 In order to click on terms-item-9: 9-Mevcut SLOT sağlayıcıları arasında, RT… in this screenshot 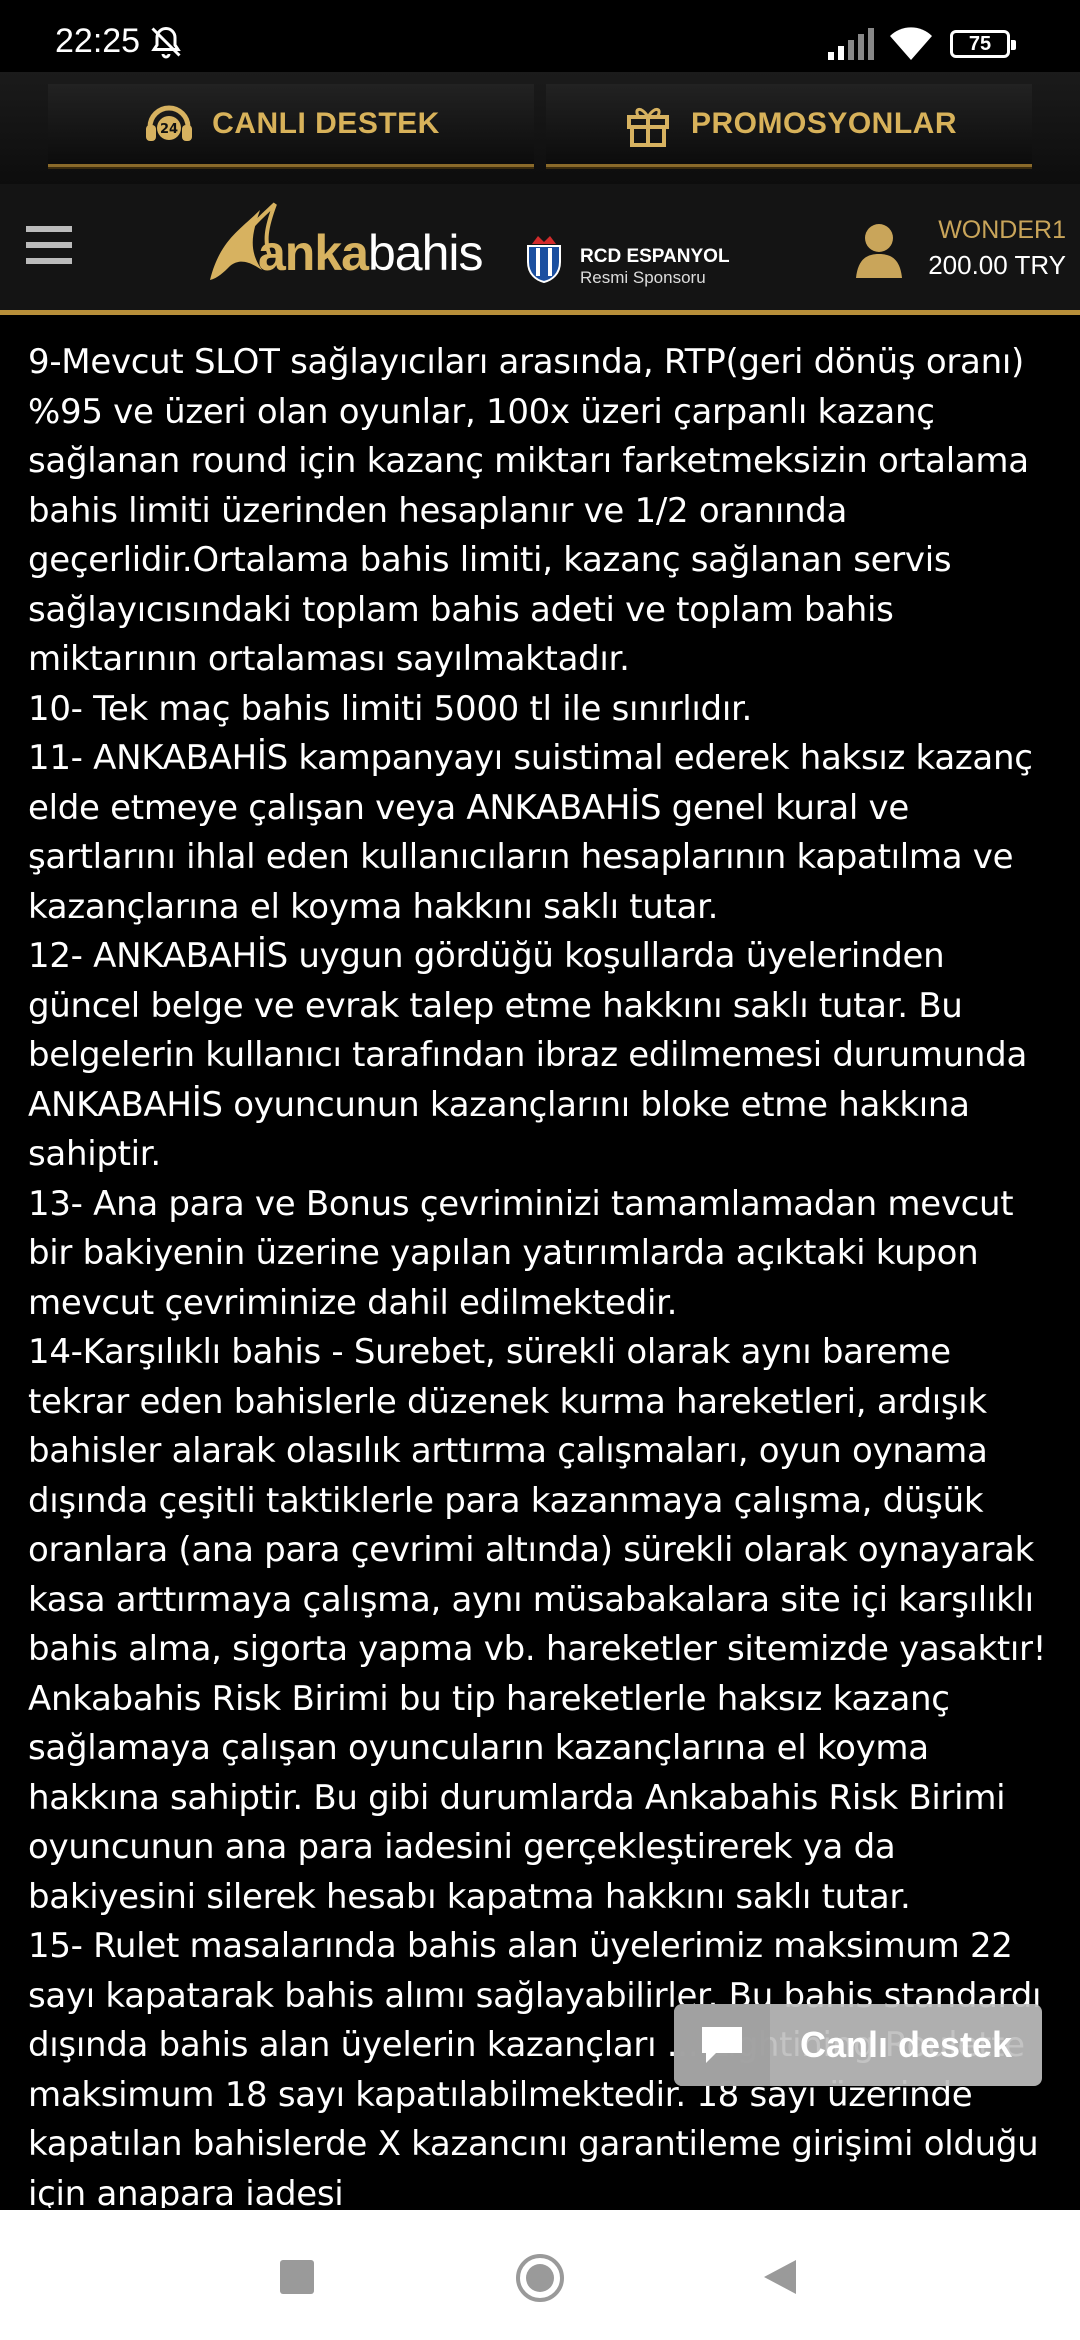, I will do `click(528, 510)`.